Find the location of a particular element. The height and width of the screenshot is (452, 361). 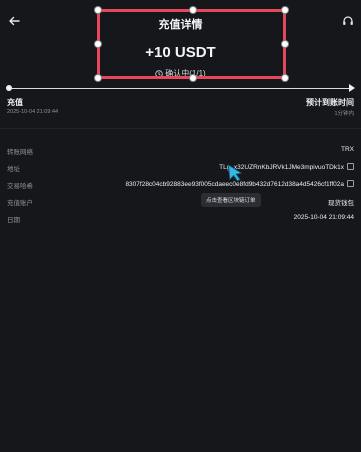

resize-handle-bottom-left is located at coordinates (98, 78).